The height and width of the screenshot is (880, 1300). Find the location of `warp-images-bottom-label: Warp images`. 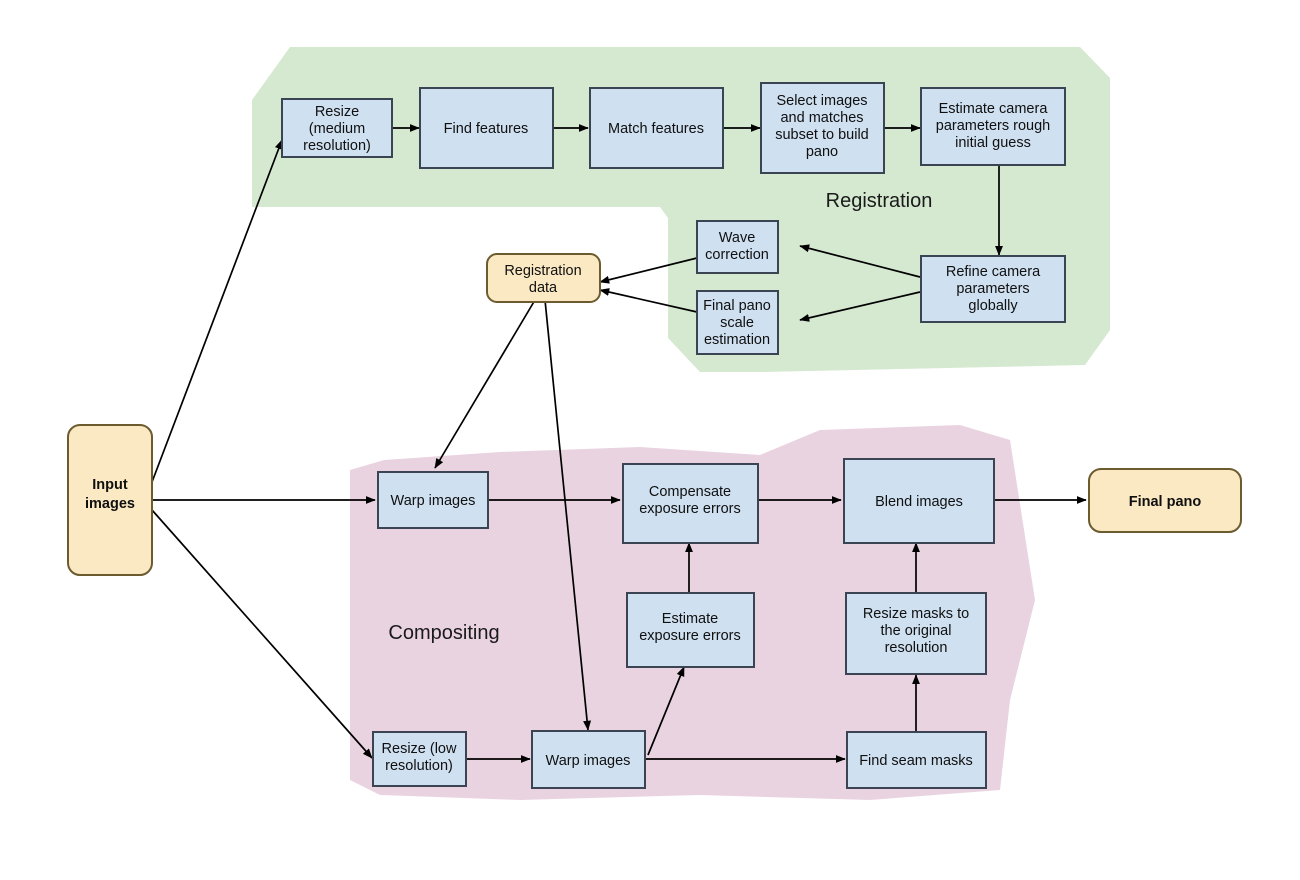

warp-images-bottom-label: Warp images is located at coordinates (588, 761).